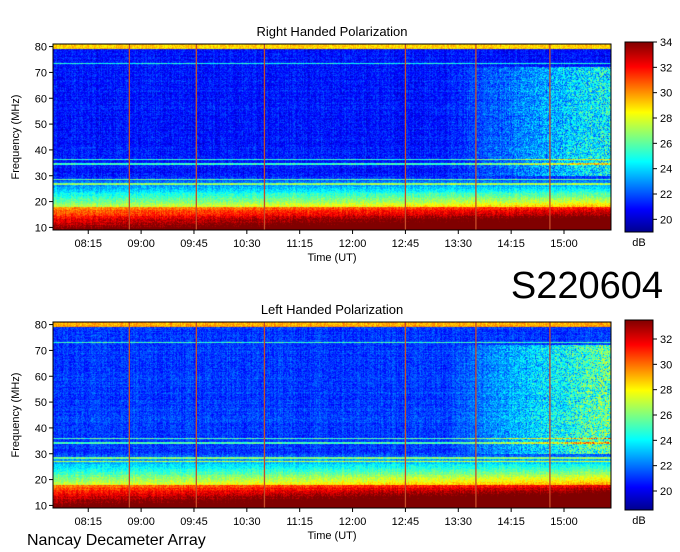 This screenshot has width=680, height=552. I want to click on station-label: S220604, so click(587, 286).